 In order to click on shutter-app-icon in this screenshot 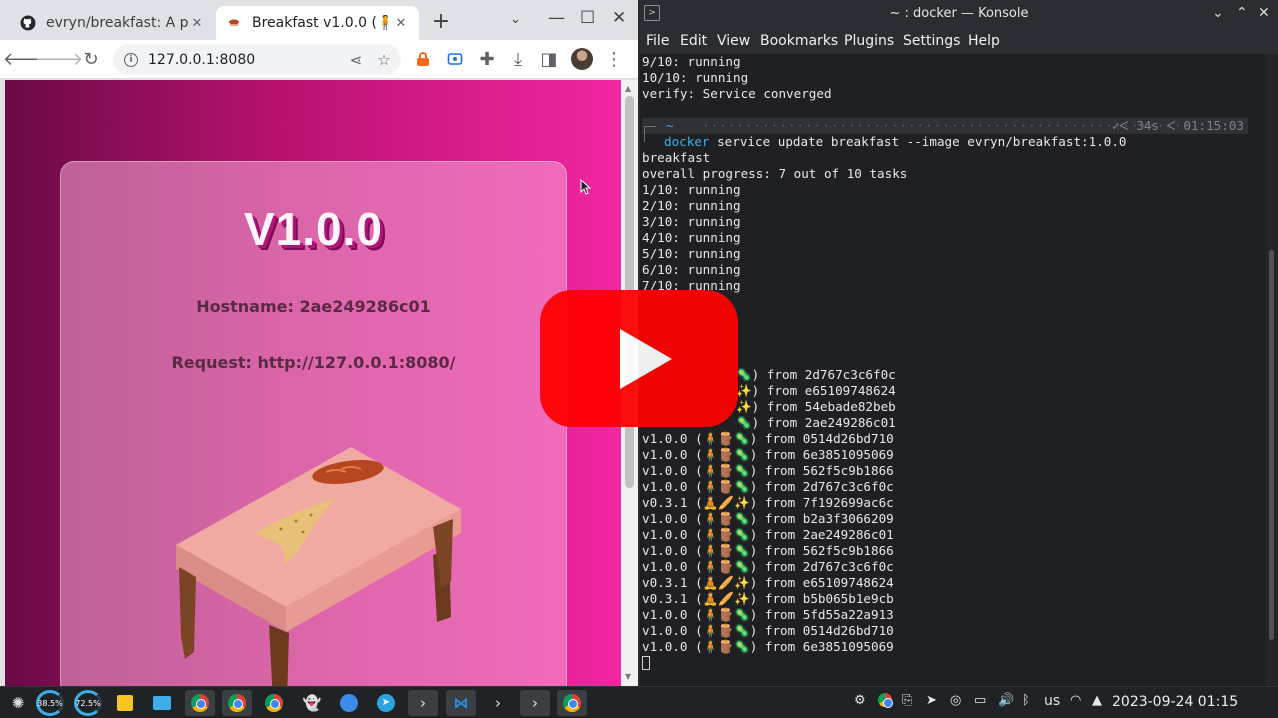, I will do `click(349, 703)`.